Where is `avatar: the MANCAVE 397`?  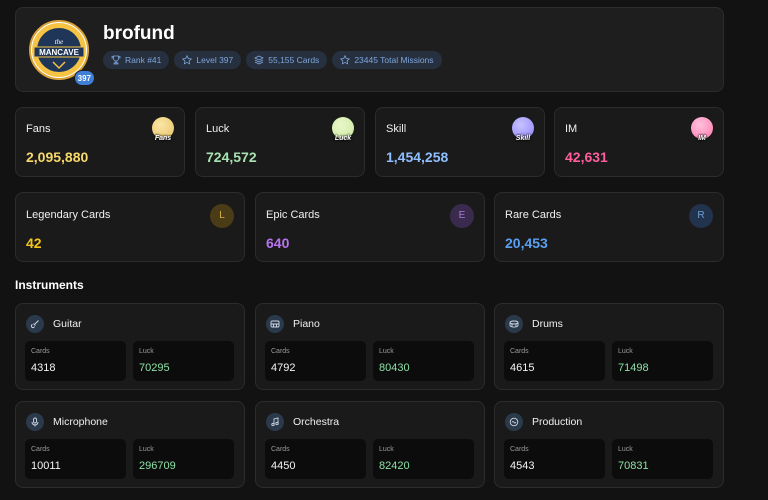
avatar: the MANCAVE 397 is located at coordinates (62, 53).